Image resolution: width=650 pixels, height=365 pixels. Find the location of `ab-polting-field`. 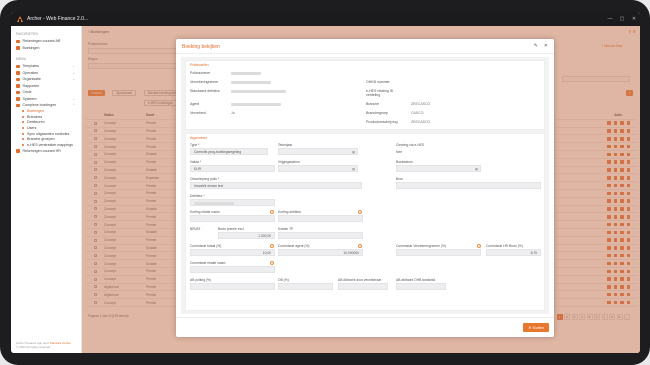

ab-polting-field is located at coordinates (232, 286).